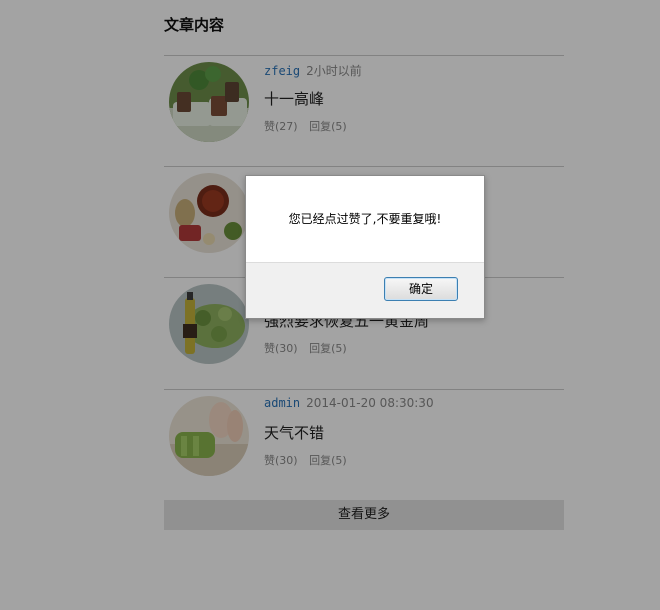 This screenshot has width=660, height=610. I want to click on alert-dialog: 您已经点过赞了,不要重复哦! 确定, so click(365, 247).